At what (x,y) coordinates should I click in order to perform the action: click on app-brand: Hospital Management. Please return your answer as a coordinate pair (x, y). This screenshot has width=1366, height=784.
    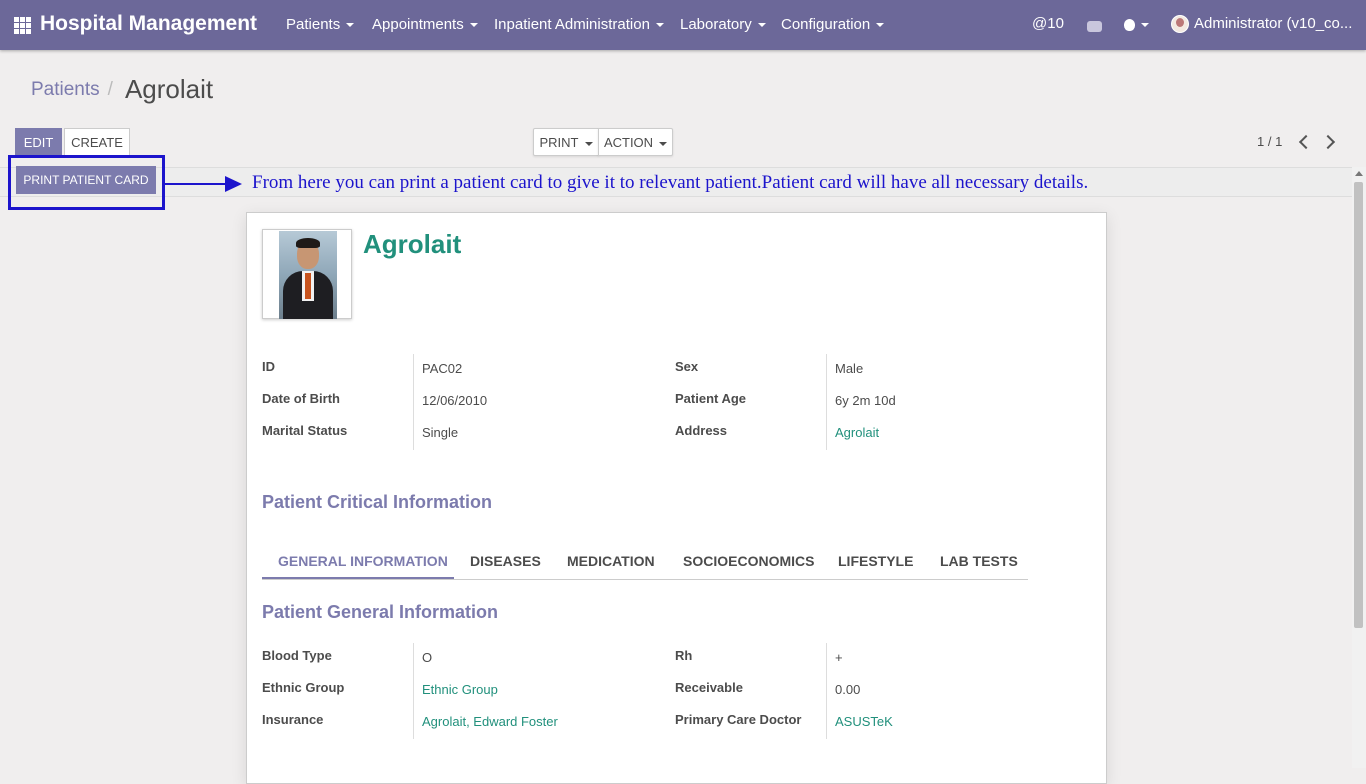
    Looking at the image, I should click on (148, 24).